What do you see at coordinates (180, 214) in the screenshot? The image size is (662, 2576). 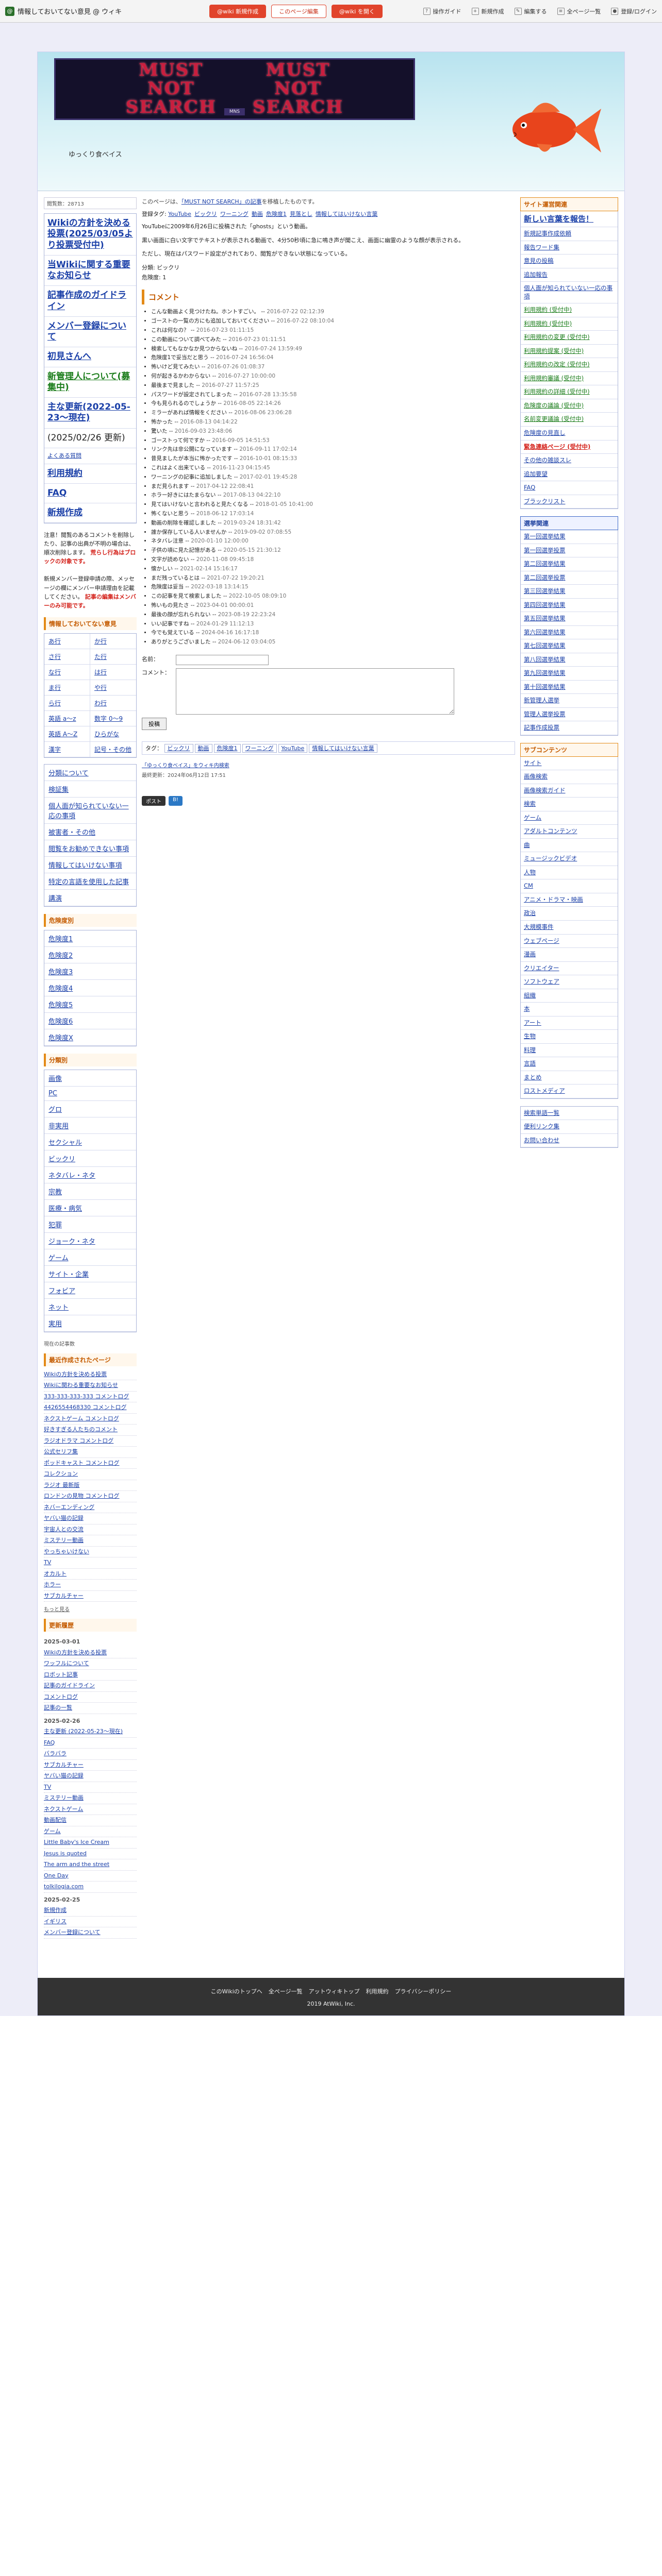 I see `tag-link: YouTube` at bounding box center [180, 214].